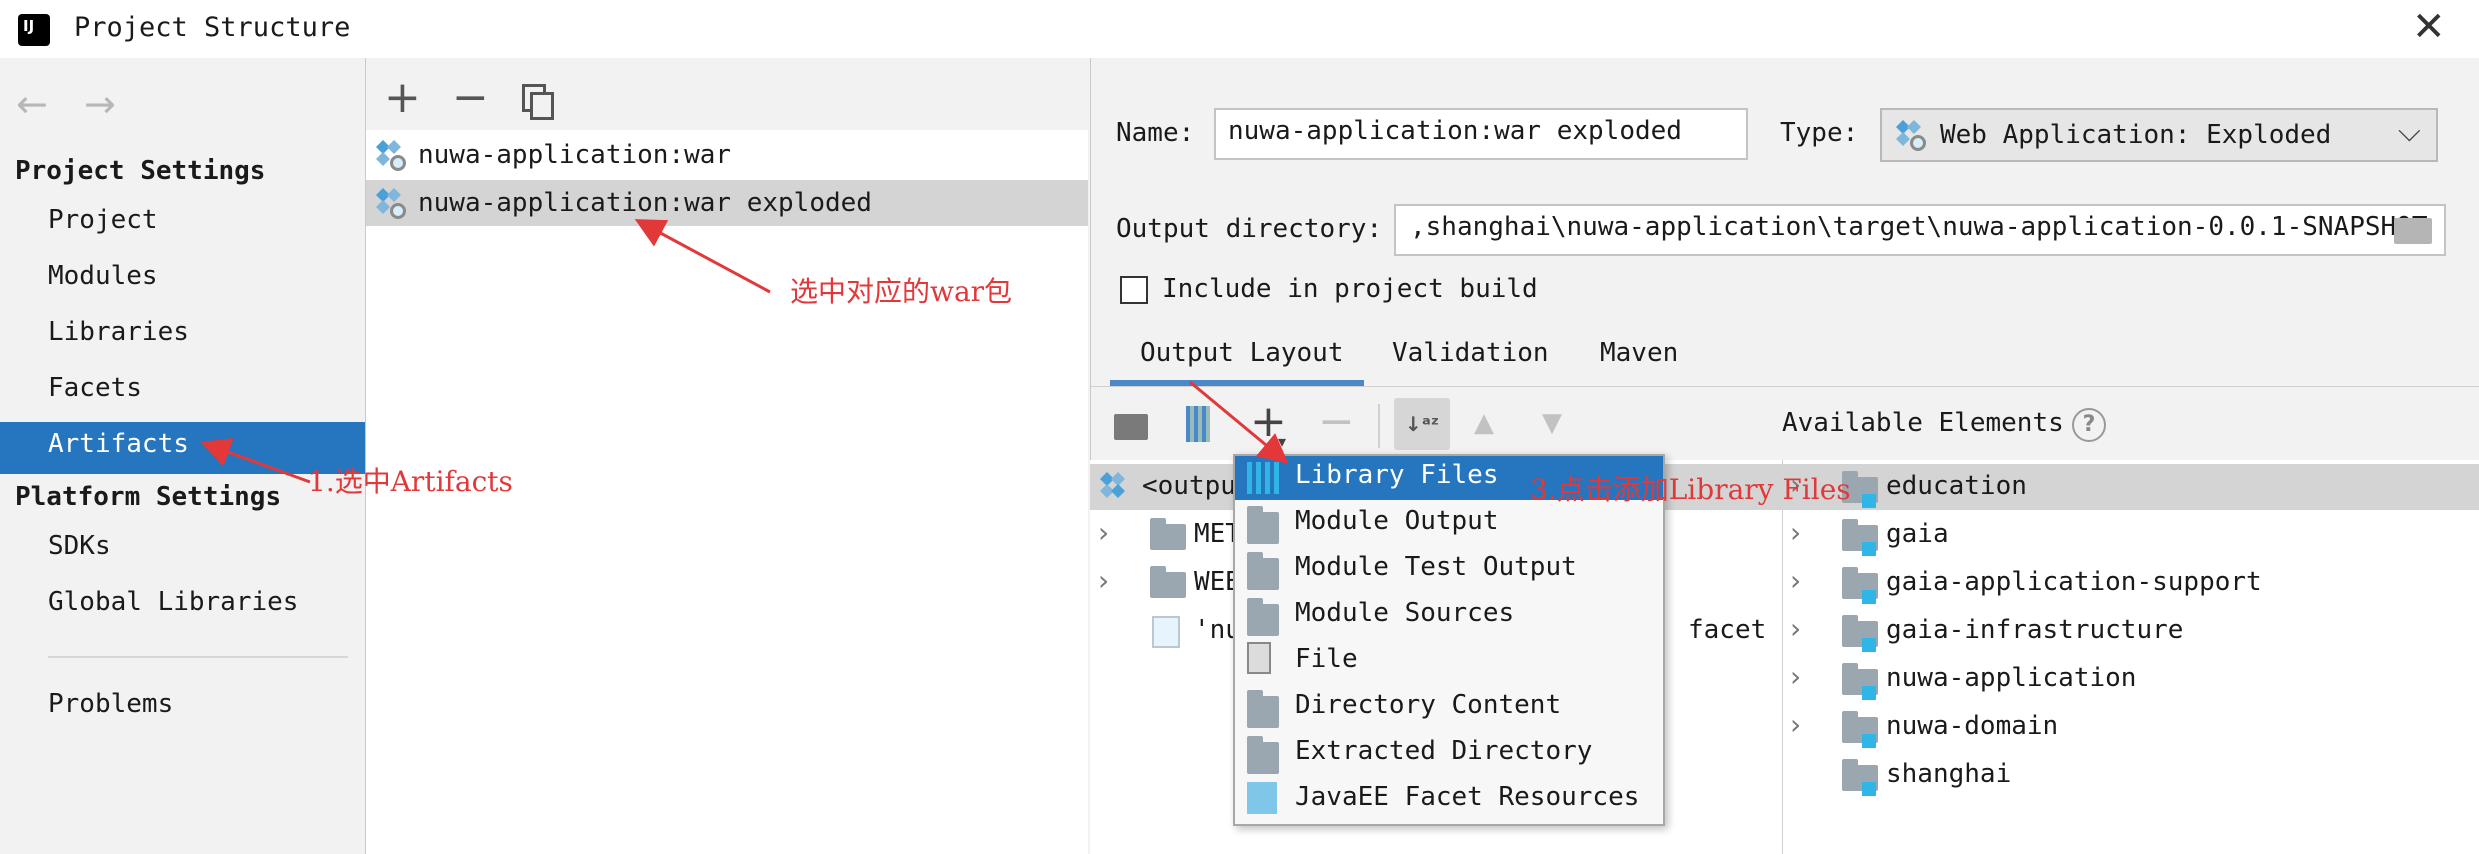  What do you see at coordinates (410, 481) in the screenshot?
I see `annotation-select-artifacts: 1.选中Artifacts` at bounding box center [410, 481].